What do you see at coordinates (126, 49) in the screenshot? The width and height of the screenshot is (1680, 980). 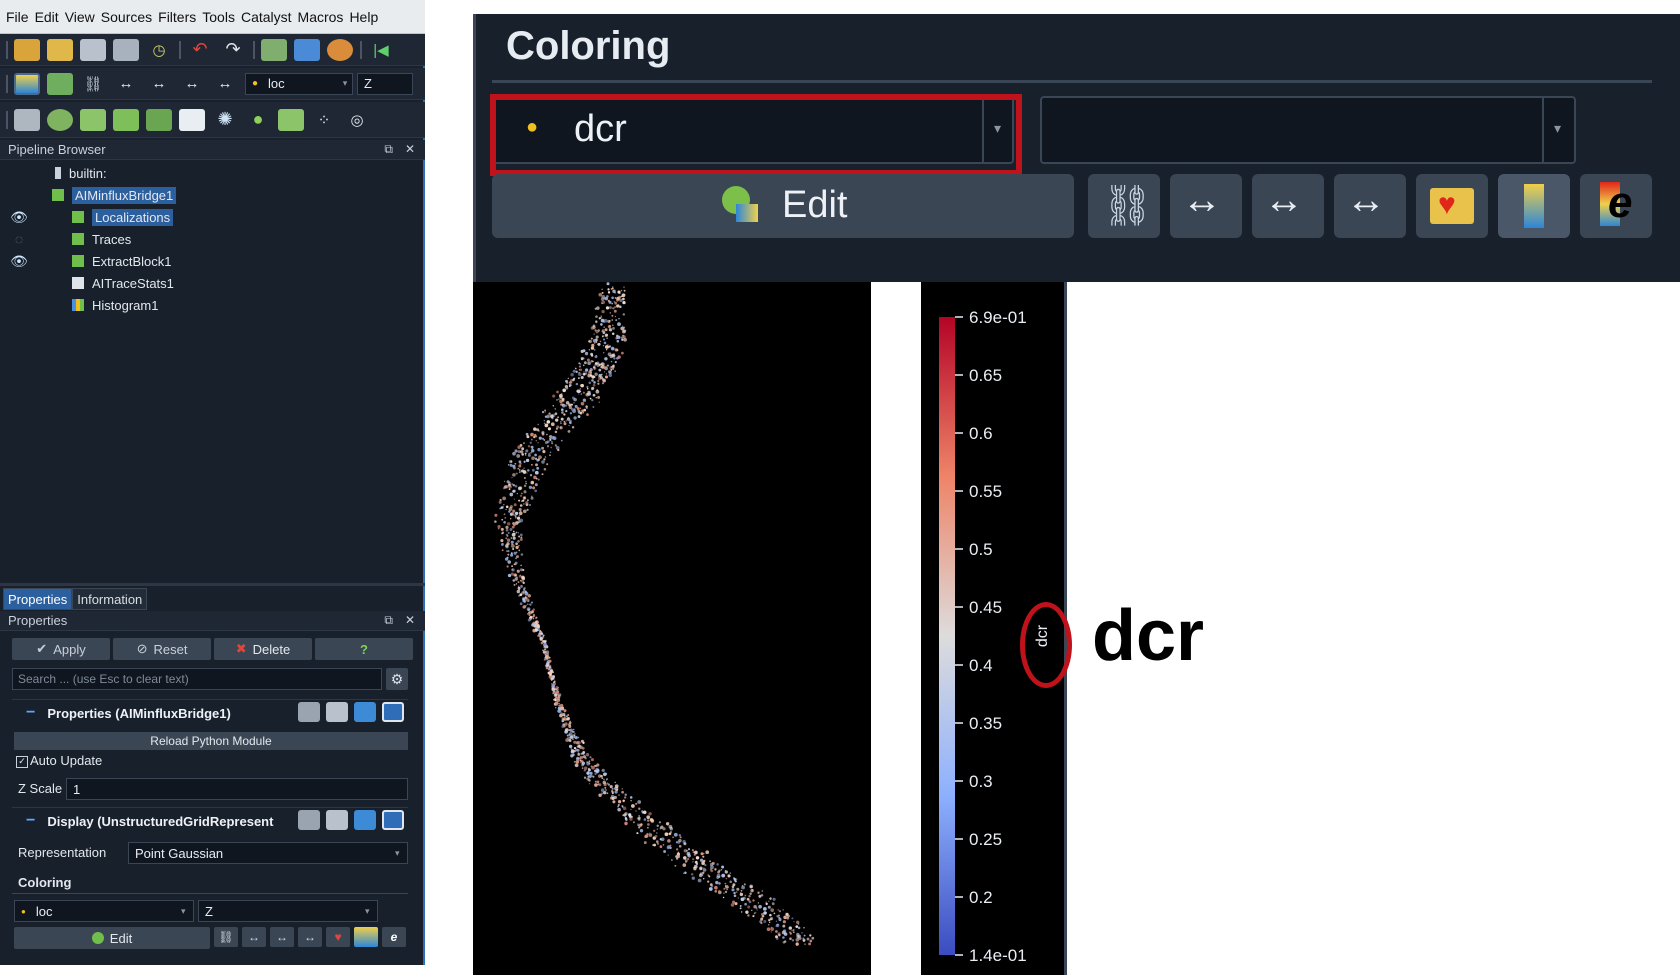 I see `server-disconnect-icon` at bounding box center [126, 49].